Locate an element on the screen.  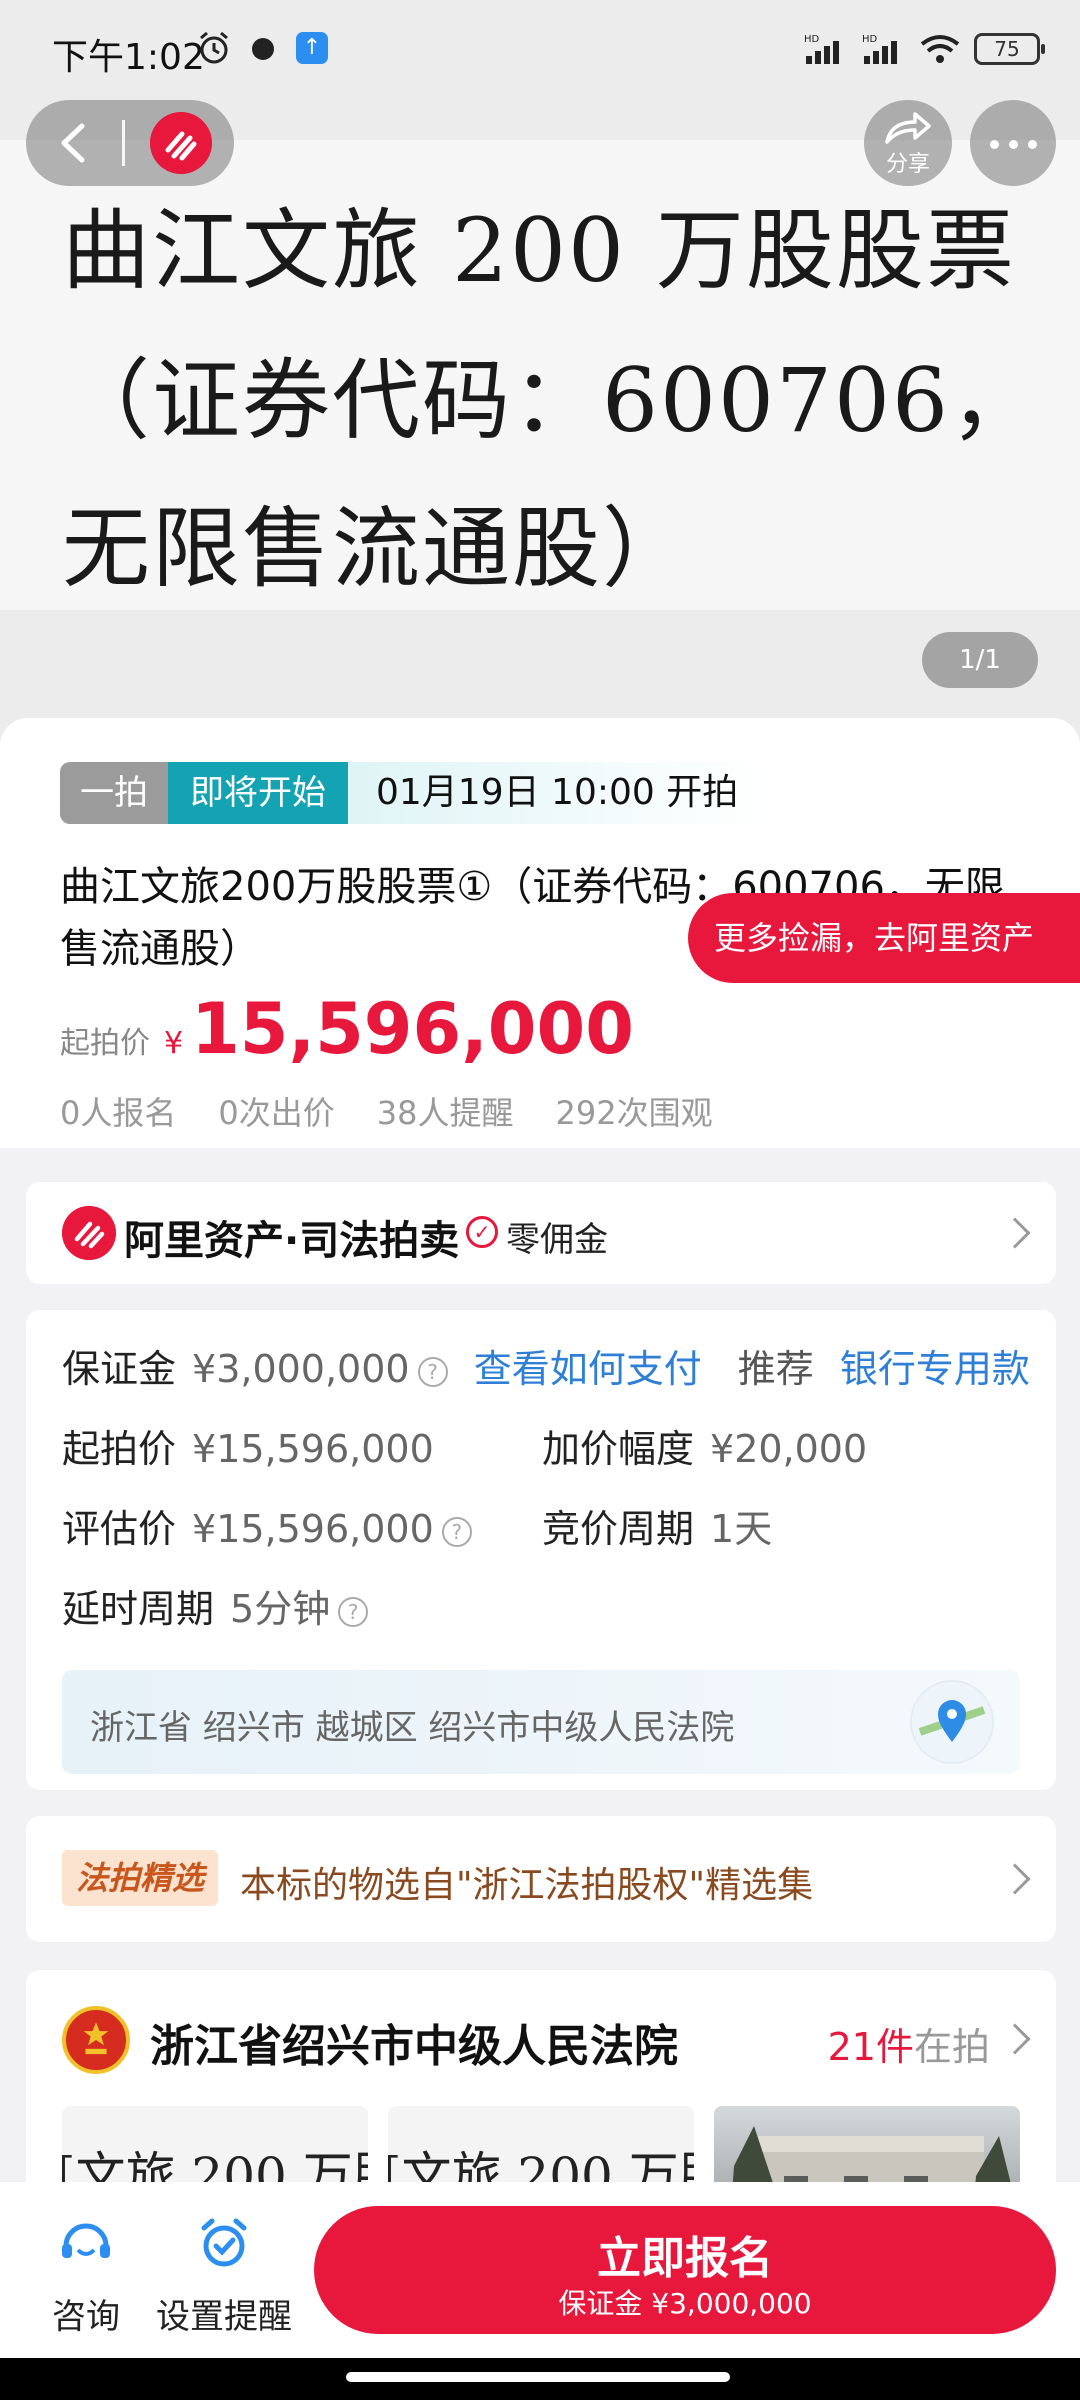
court-listing-count: 21件在拍 is located at coordinates (909, 2043).